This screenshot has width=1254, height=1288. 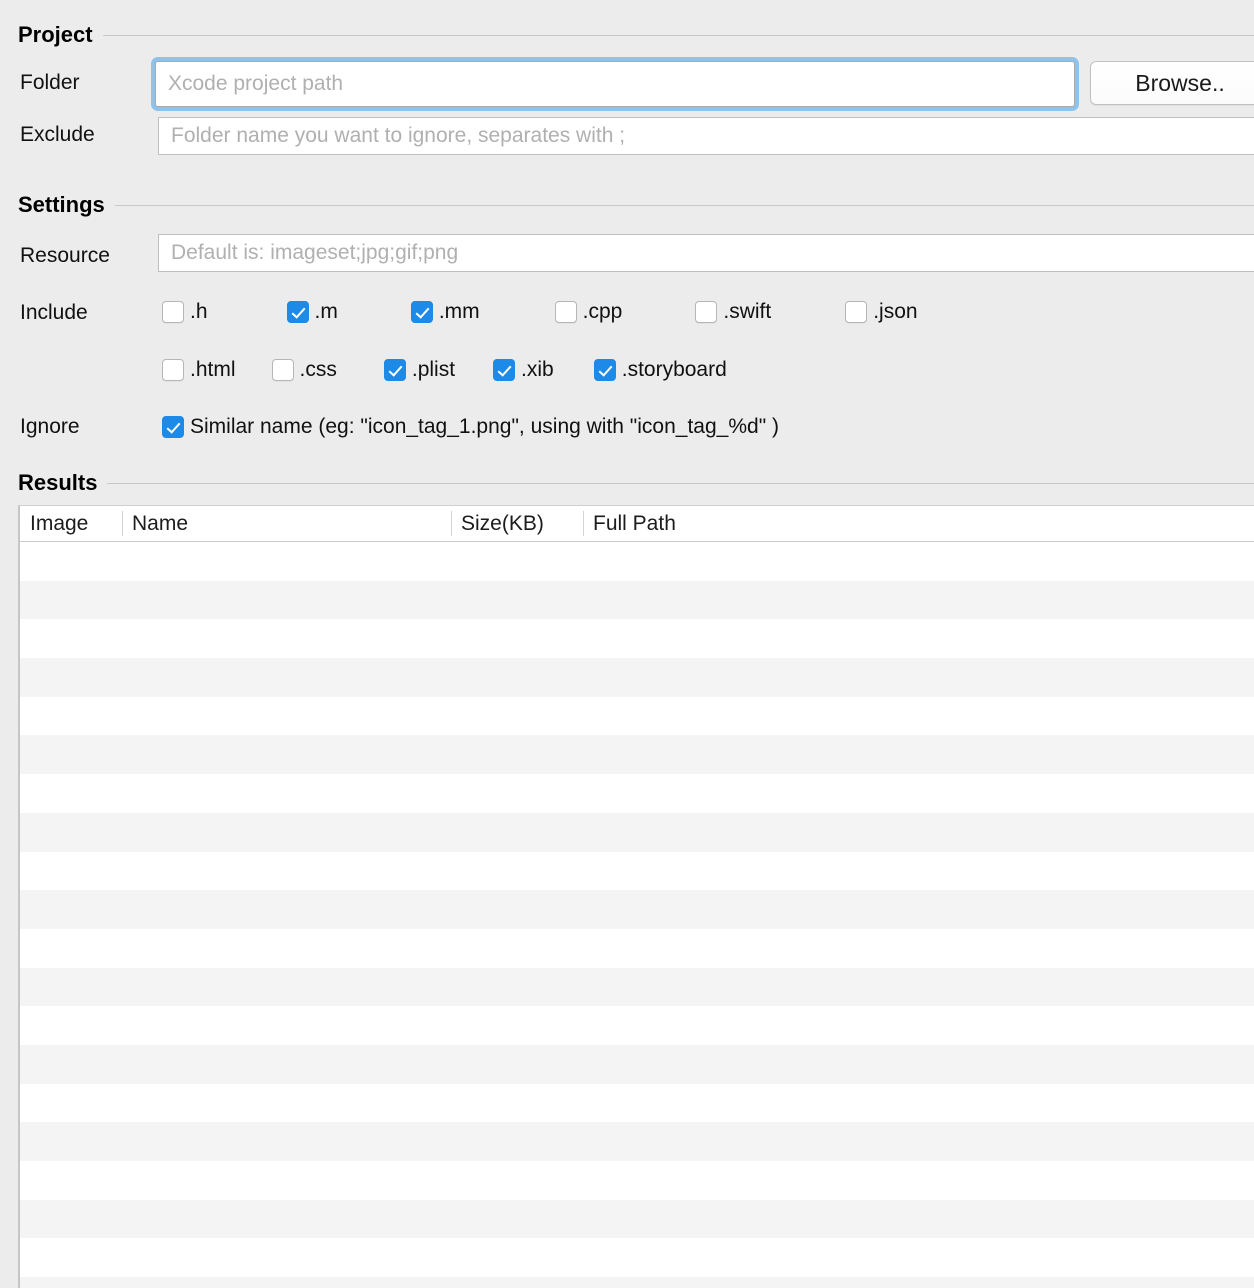 What do you see at coordinates (50, 426) in the screenshot?
I see `ignore-label: Ignore` at bounding box center [50, 426].